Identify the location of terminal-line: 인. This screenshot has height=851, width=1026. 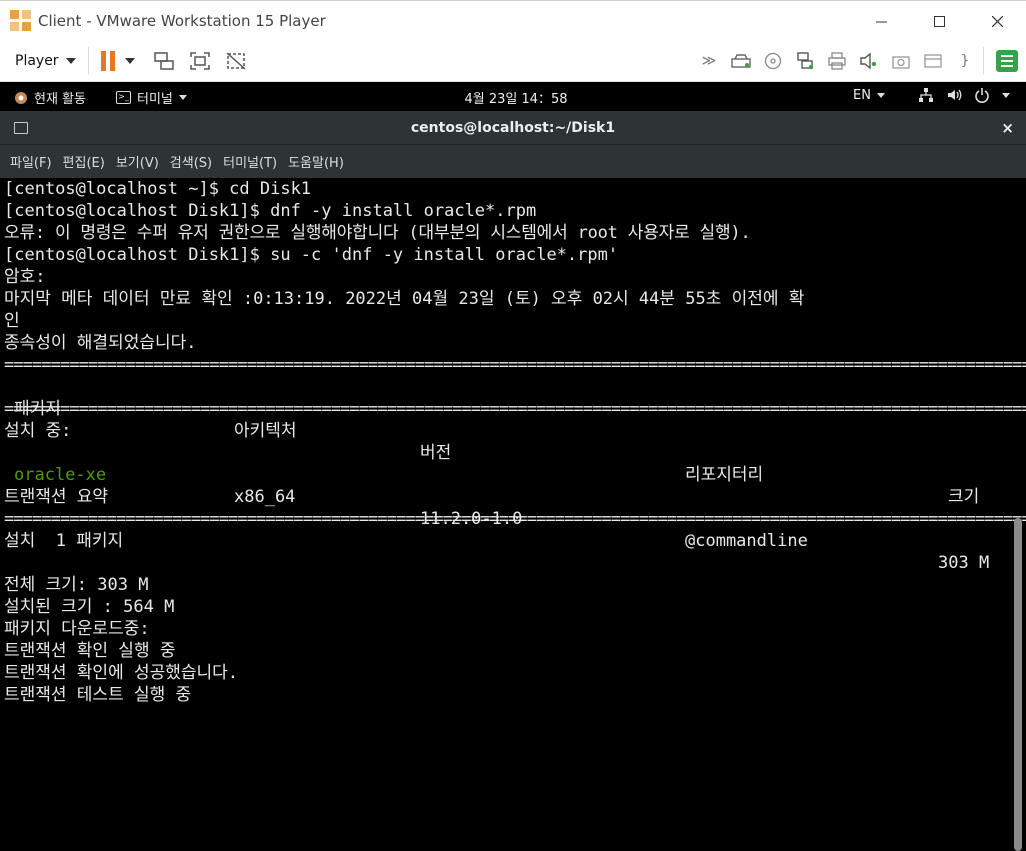
(12, 321).